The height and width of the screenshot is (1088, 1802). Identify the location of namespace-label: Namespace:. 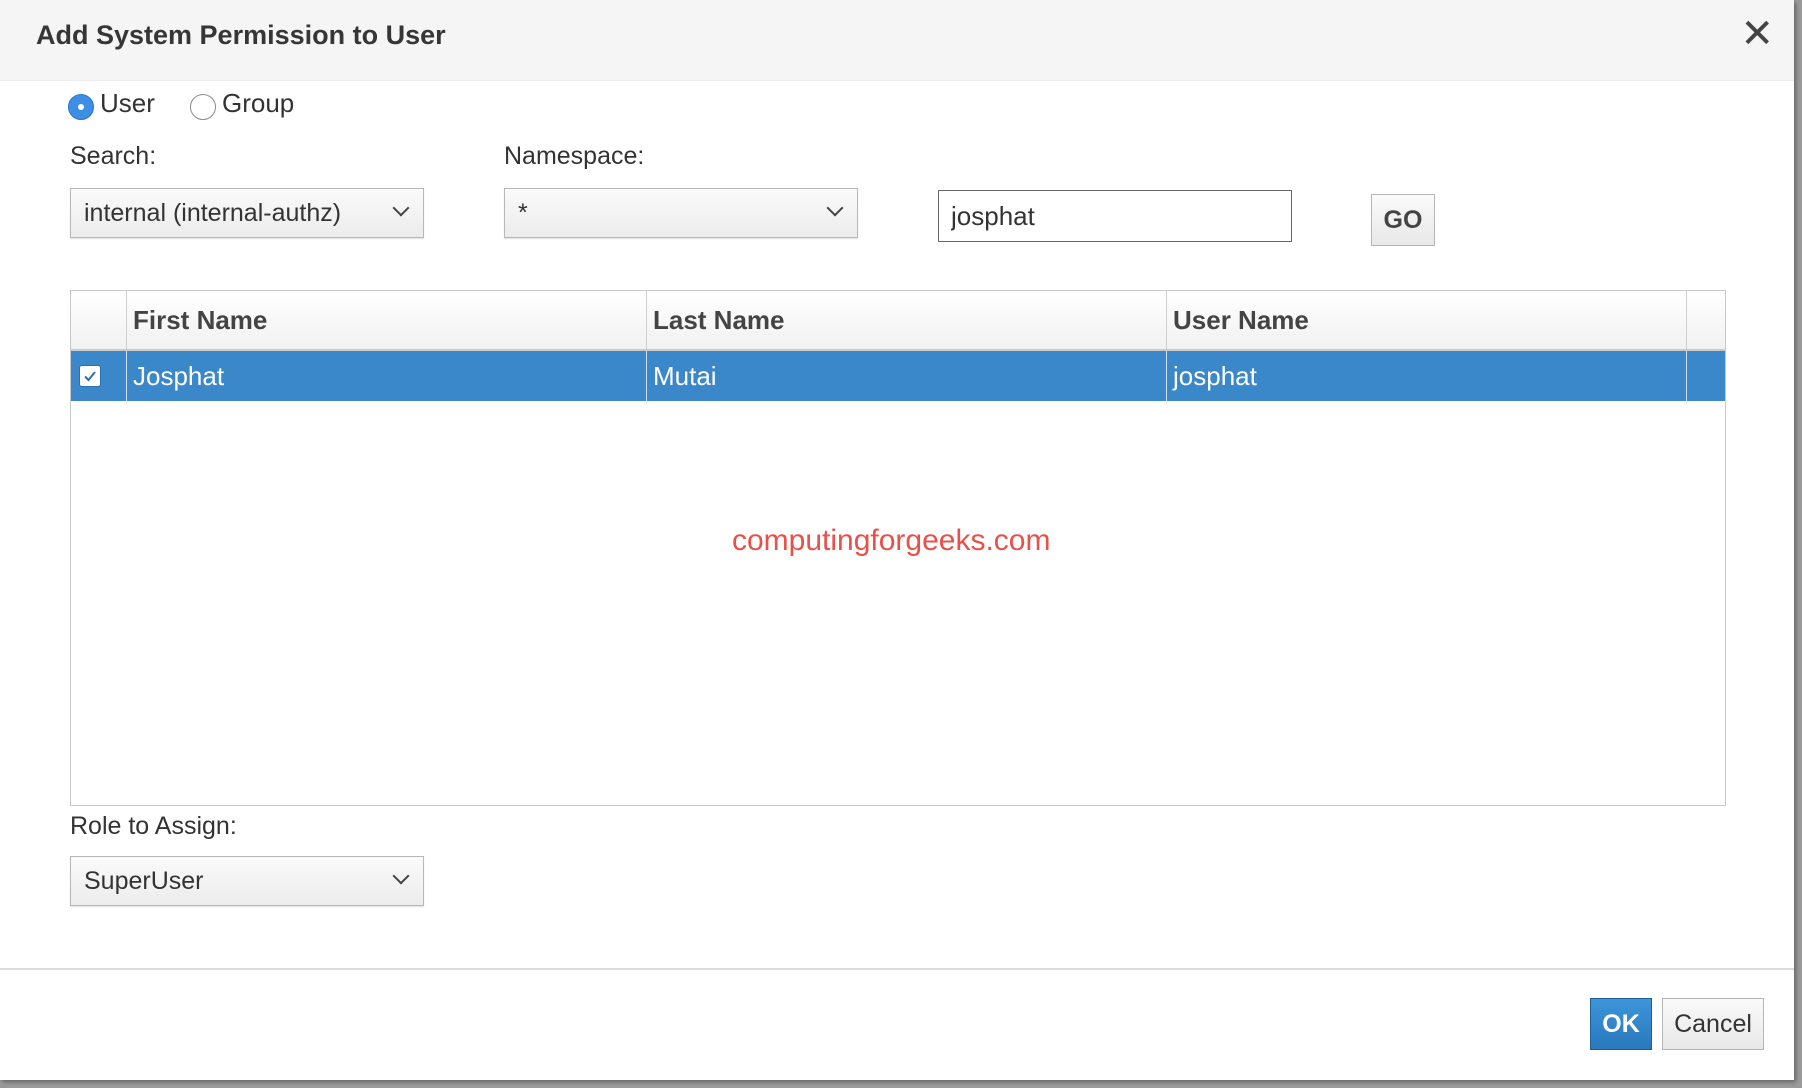
(574, 156).